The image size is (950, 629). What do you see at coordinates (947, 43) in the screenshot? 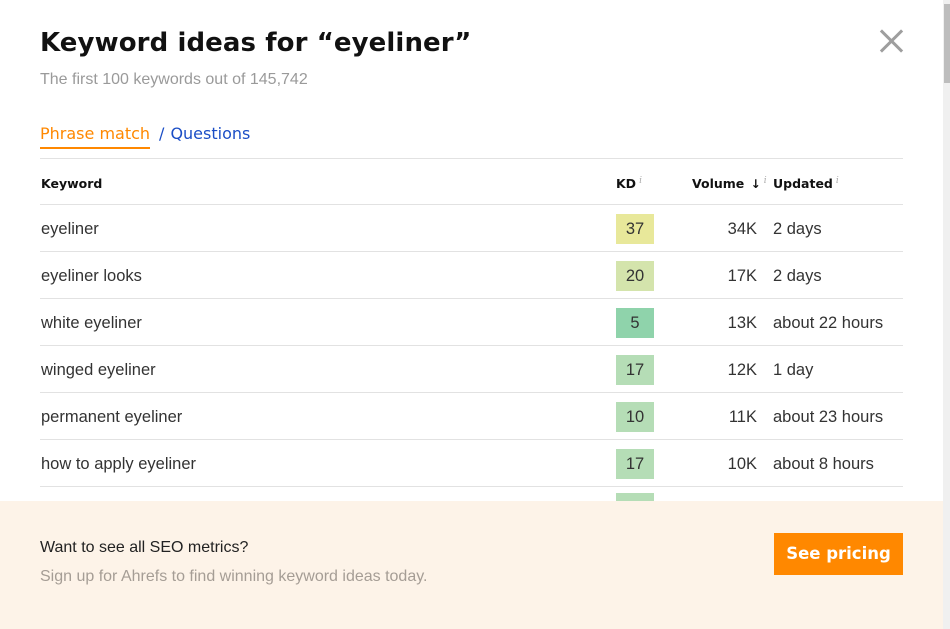
I see `scrollbar-thumb` at bounding box center [947, 43].